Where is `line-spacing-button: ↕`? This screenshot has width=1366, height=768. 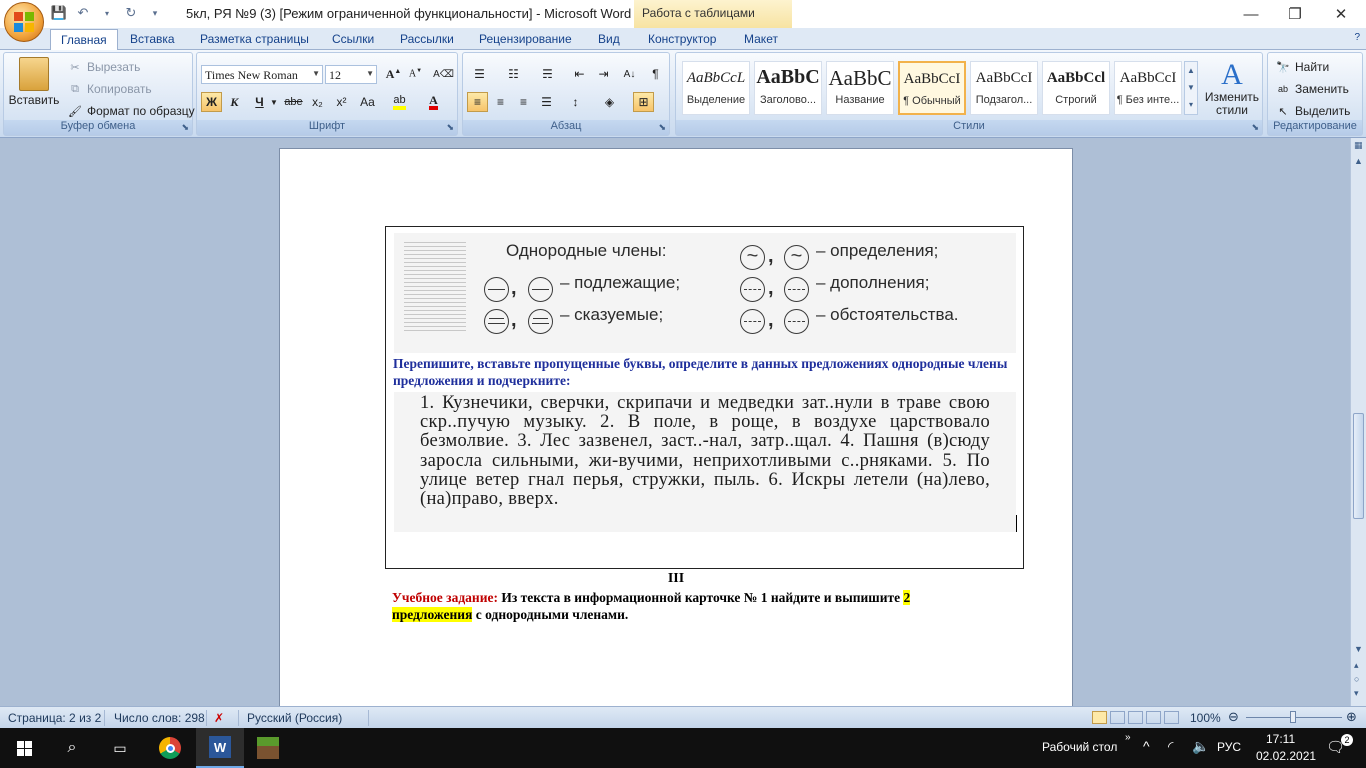
line-spacing-button: ↕ is located at coordinates (575, 102).